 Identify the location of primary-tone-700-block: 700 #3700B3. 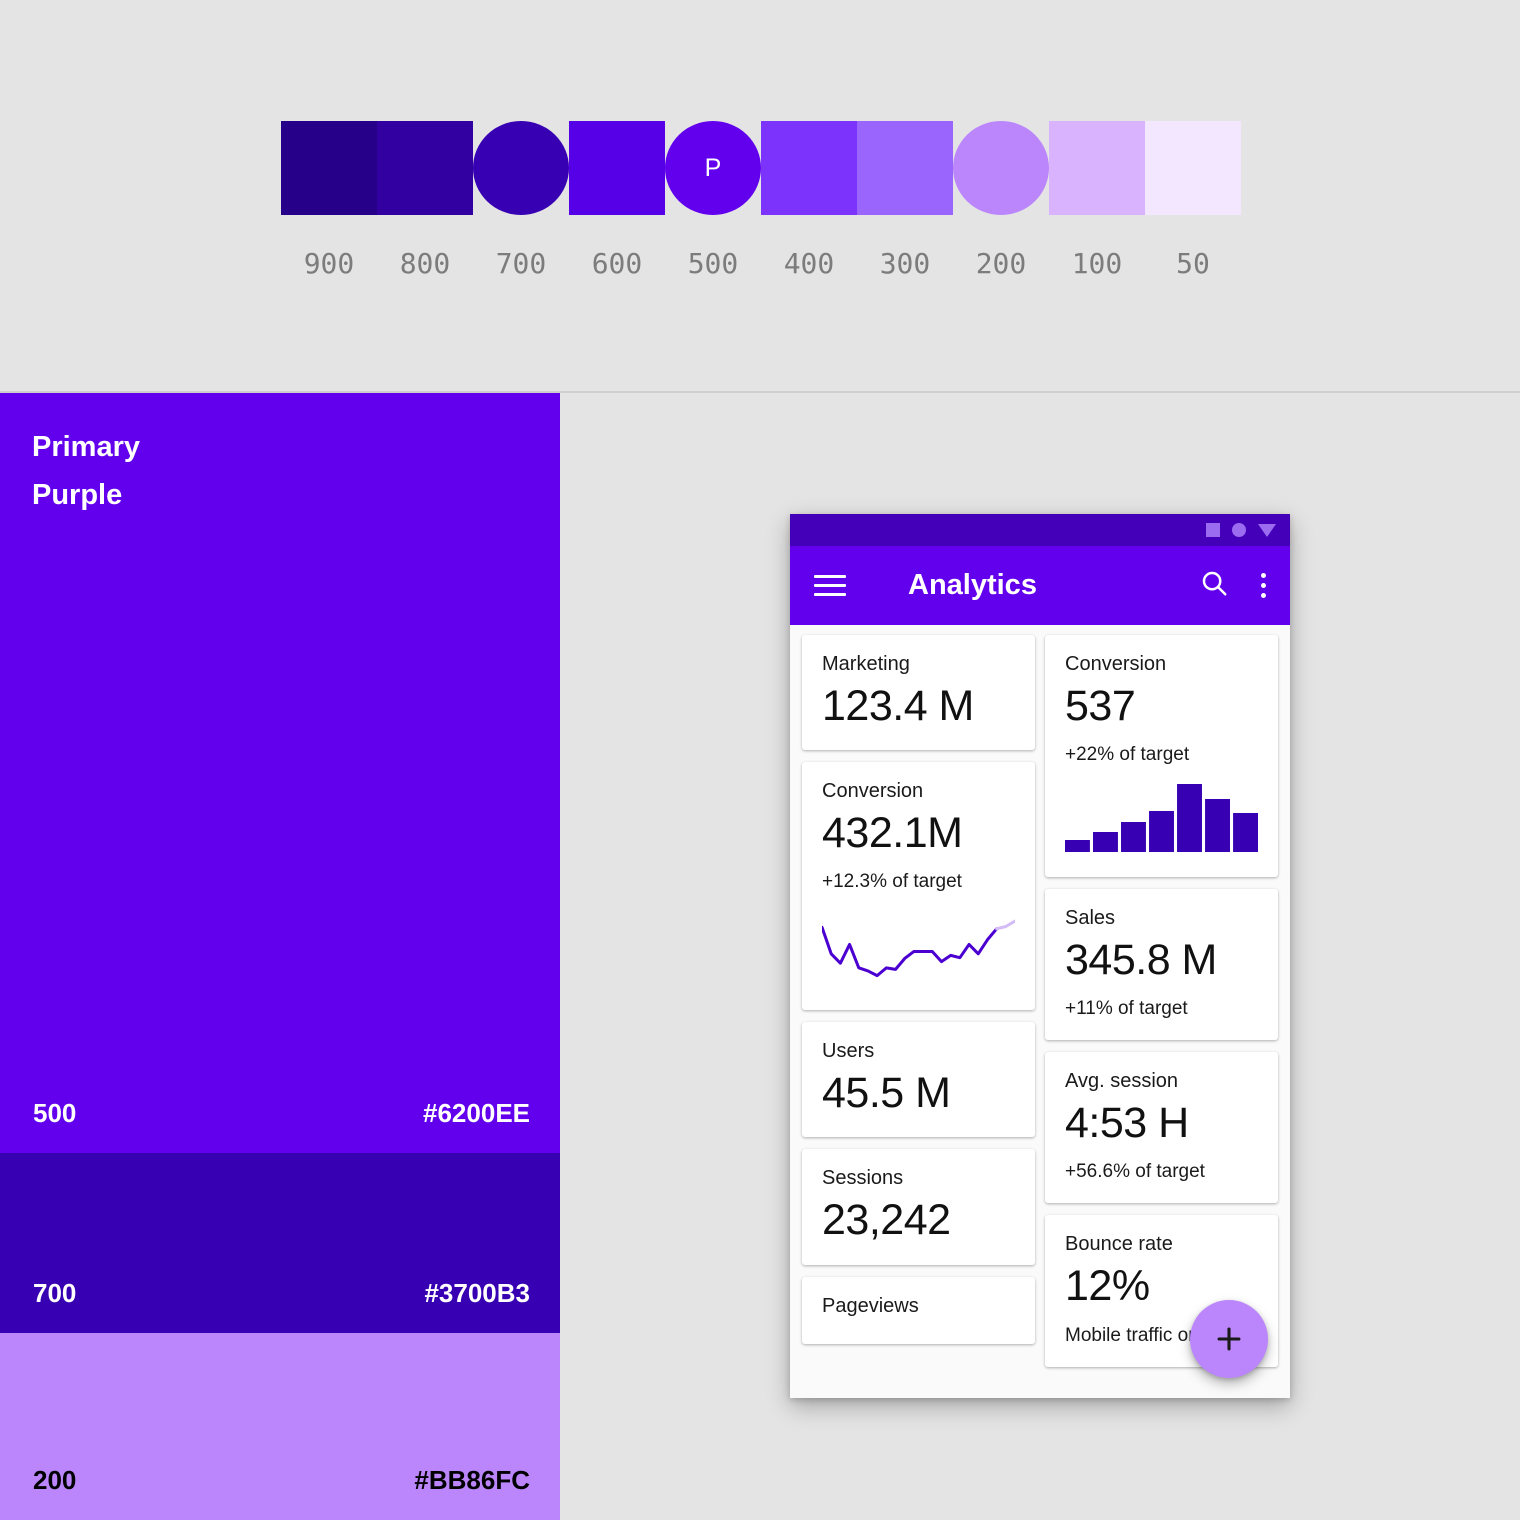
(280, 1243).